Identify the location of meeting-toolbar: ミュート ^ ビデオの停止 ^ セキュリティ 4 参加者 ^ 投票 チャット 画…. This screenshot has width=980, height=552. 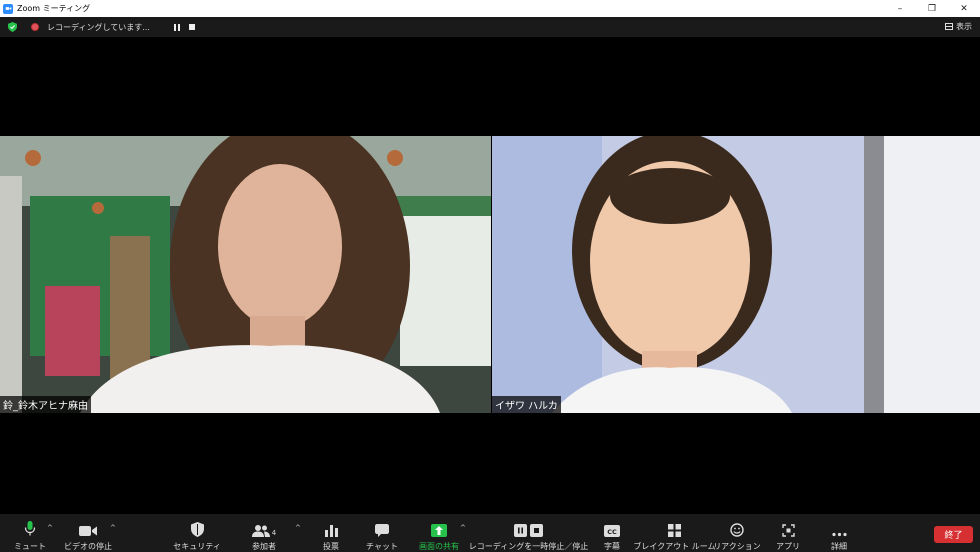
(490, 533).